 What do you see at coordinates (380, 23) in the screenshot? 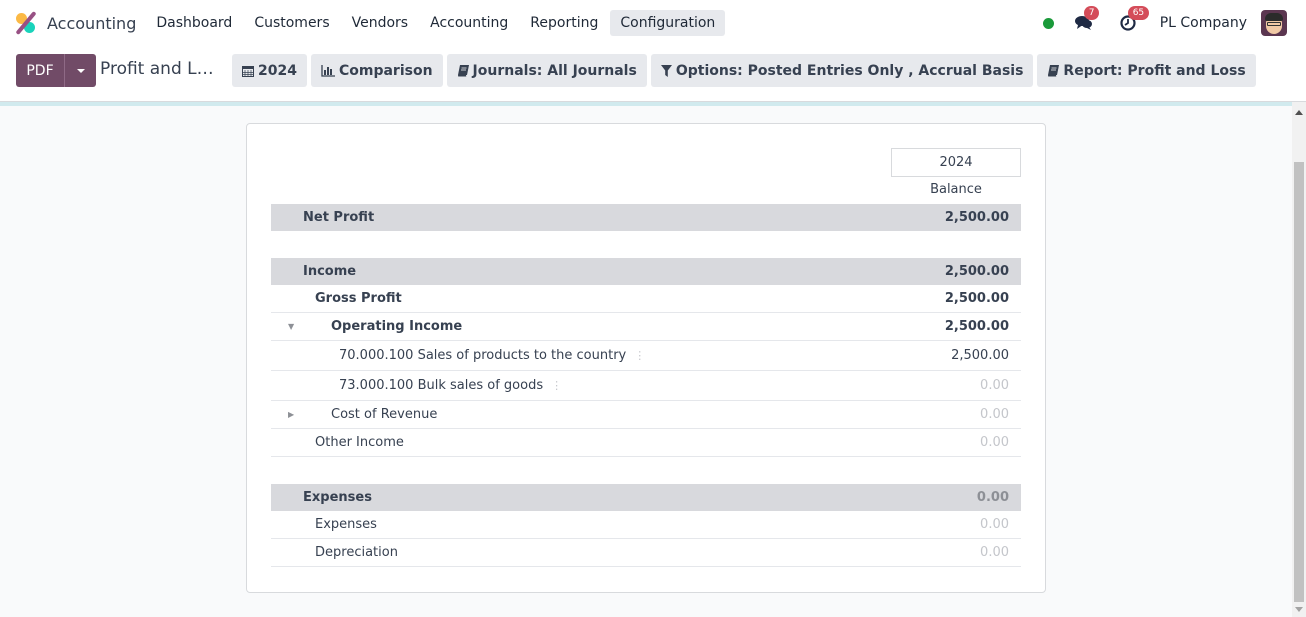
I see `menu-item-vendors: Vendors` at bounding box center [380, 23].